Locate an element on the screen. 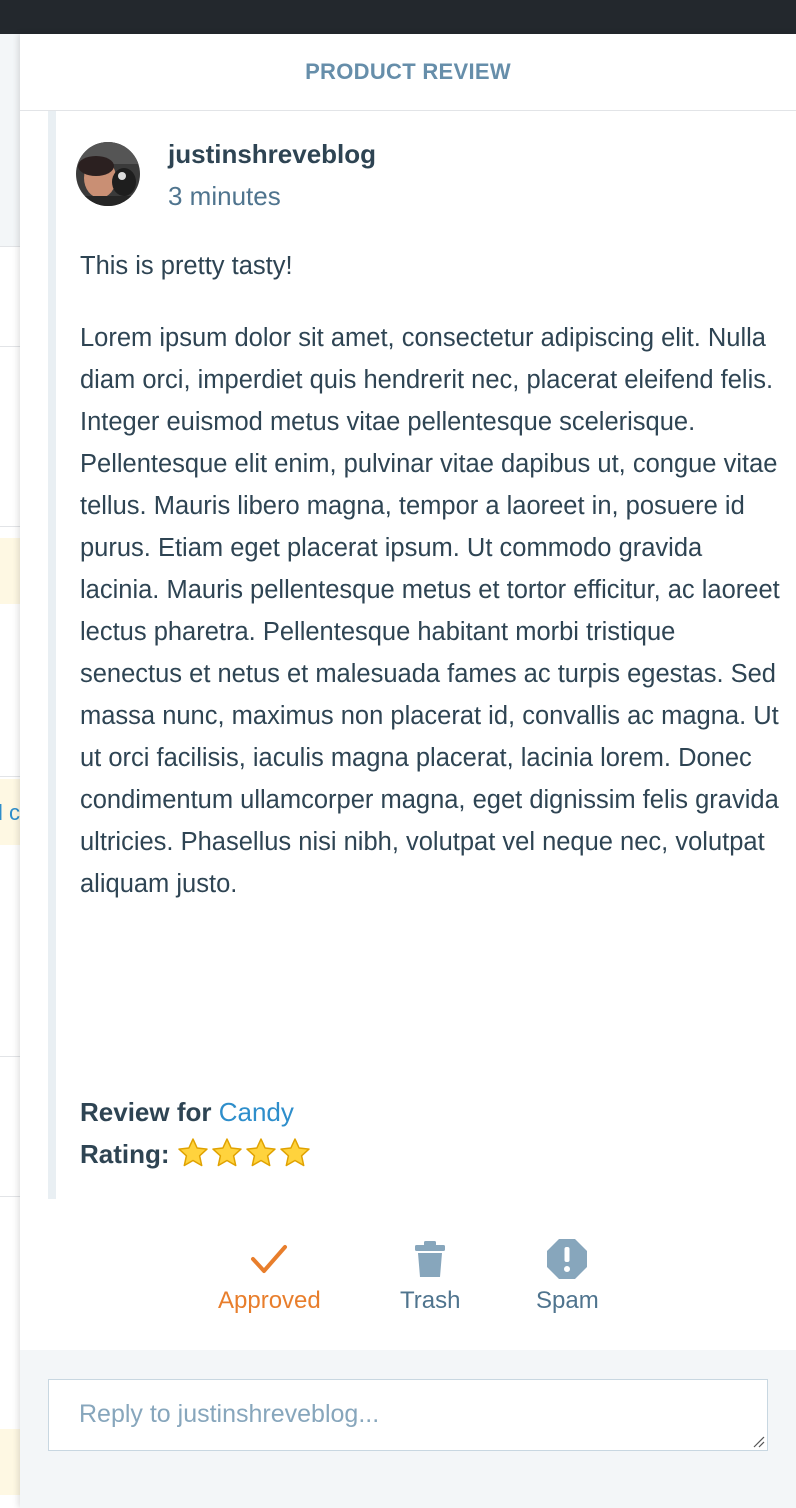 Image resolution: width=796 pixels, height=1508 pixels. review-meta: Review for Candy Rating: is located at coordinates (196, 1134).